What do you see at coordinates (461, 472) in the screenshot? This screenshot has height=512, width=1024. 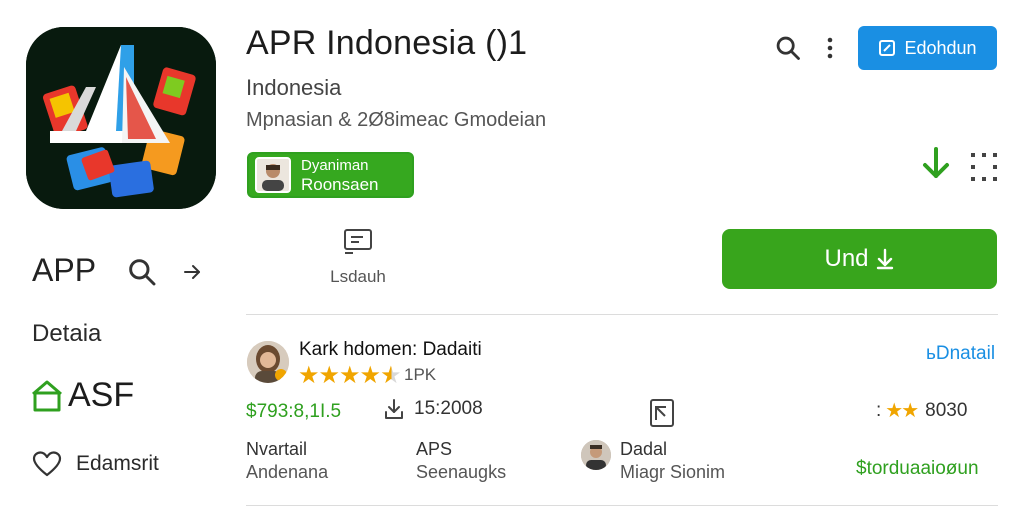 I see `info-cell-2-sub: Seenaugks` at bounding box center [461, 472].